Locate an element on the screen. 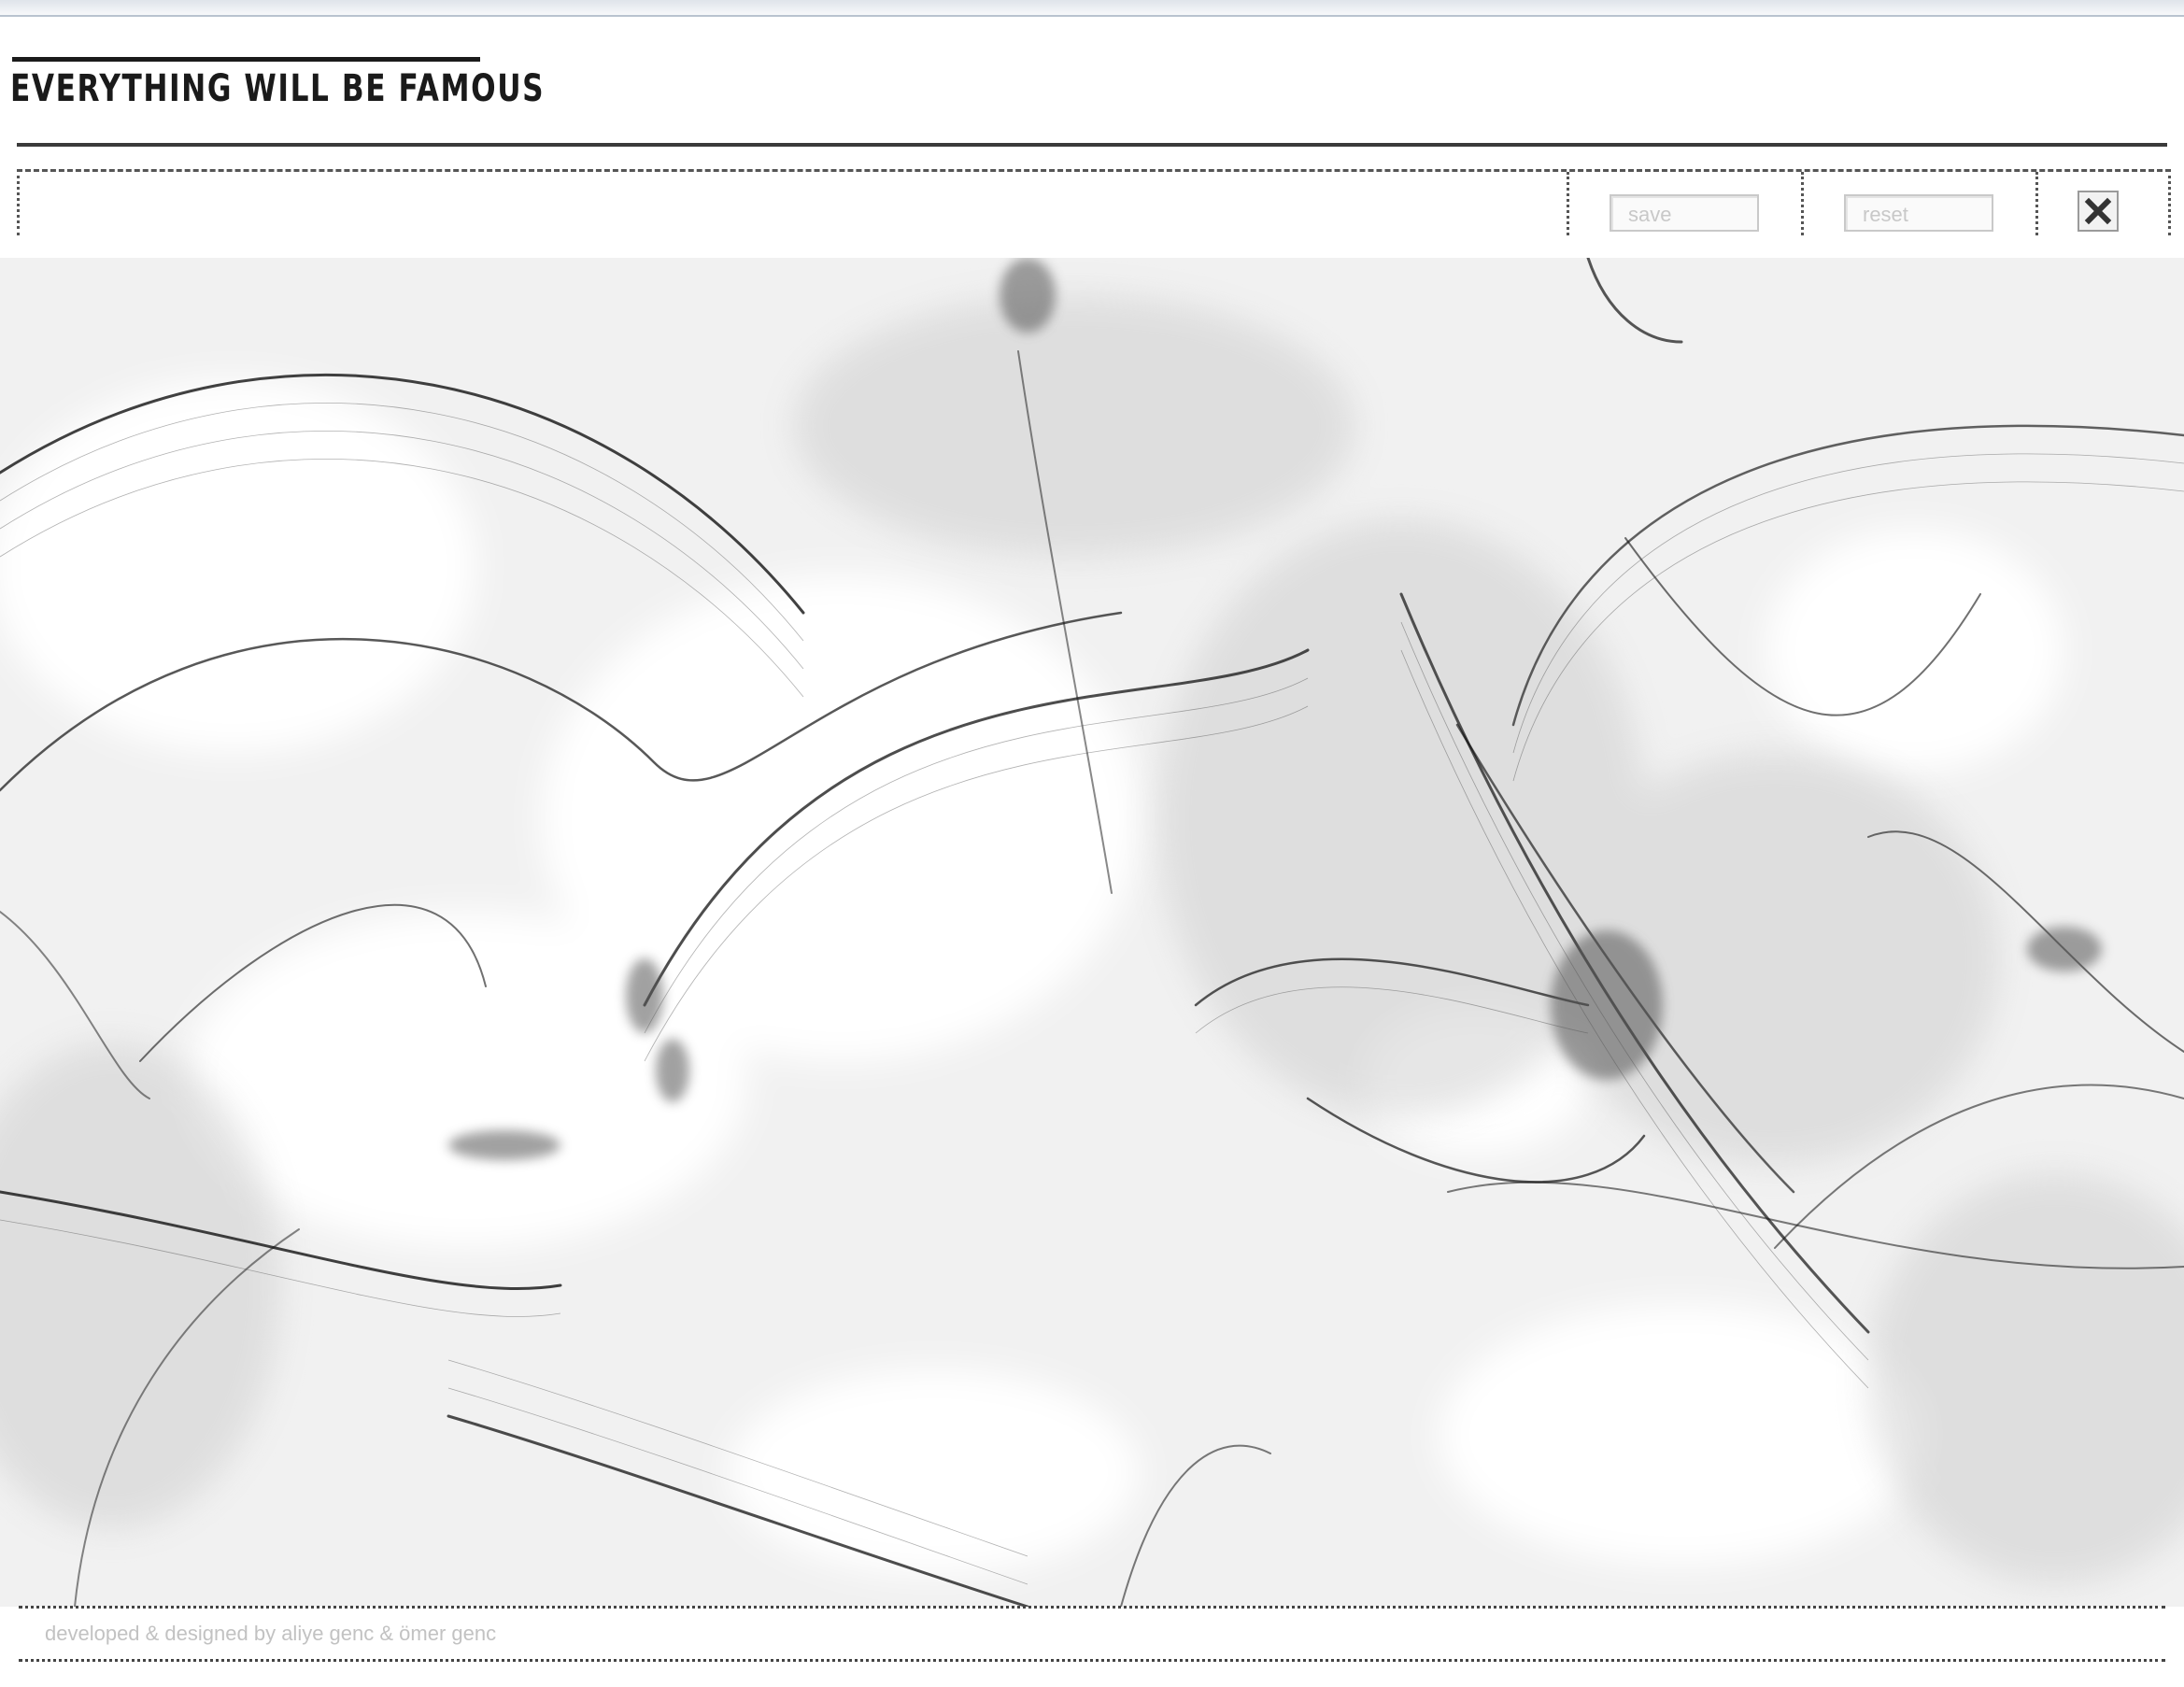  footer-divider-top is located at coordinates (1092, 1607).